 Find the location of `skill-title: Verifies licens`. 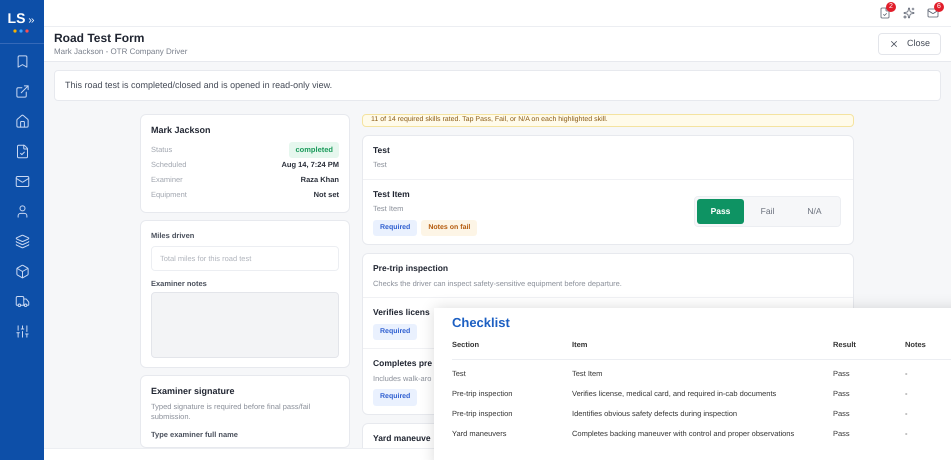

skill-title: Verifies licens is located at coordinates (401, 312).